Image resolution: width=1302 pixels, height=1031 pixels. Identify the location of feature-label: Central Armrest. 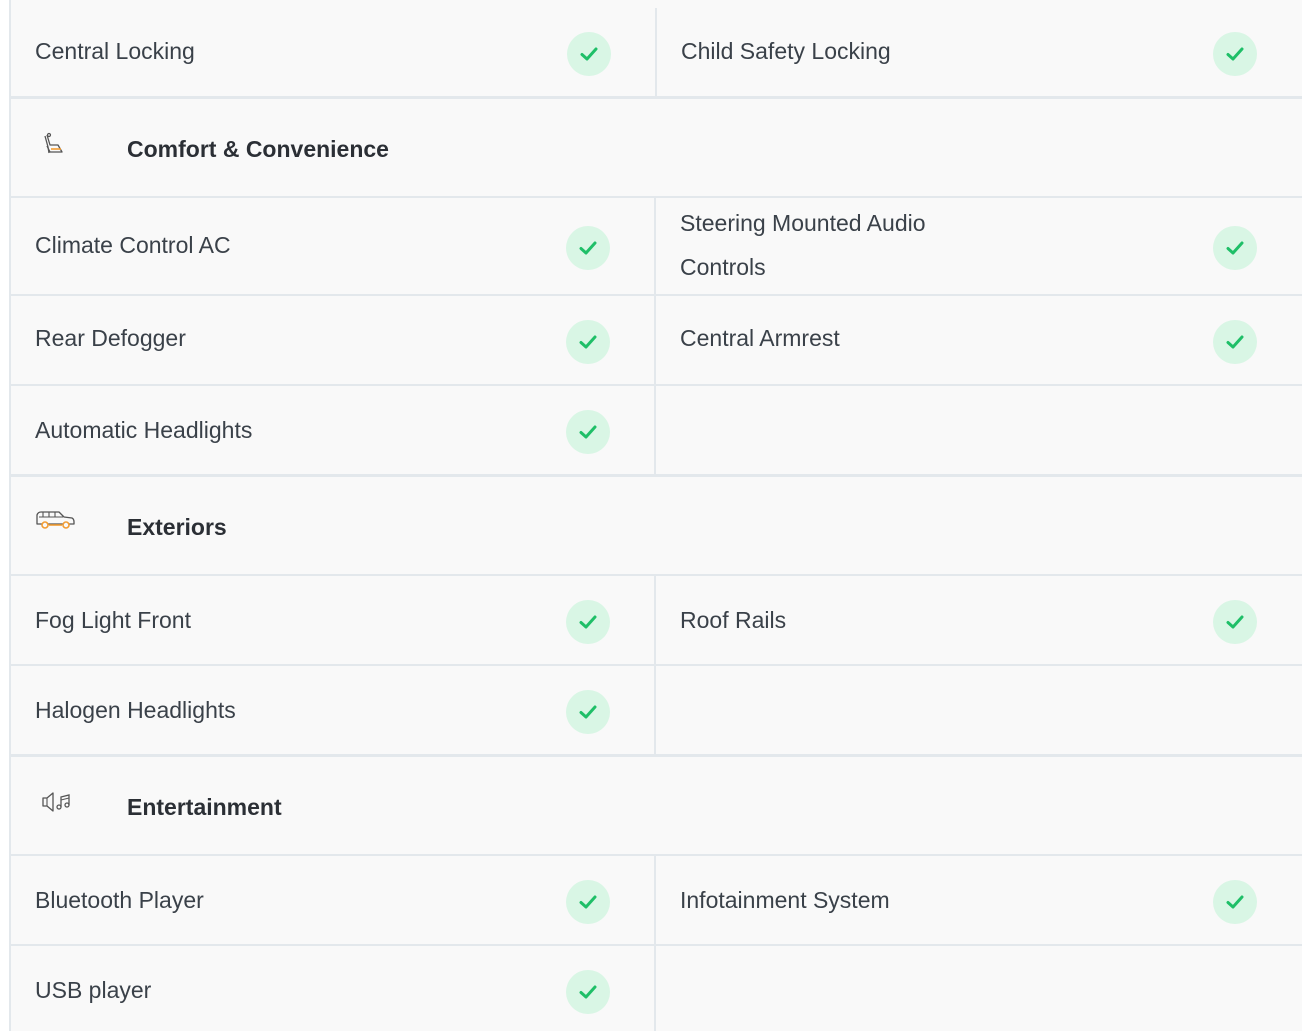
(760, 338).